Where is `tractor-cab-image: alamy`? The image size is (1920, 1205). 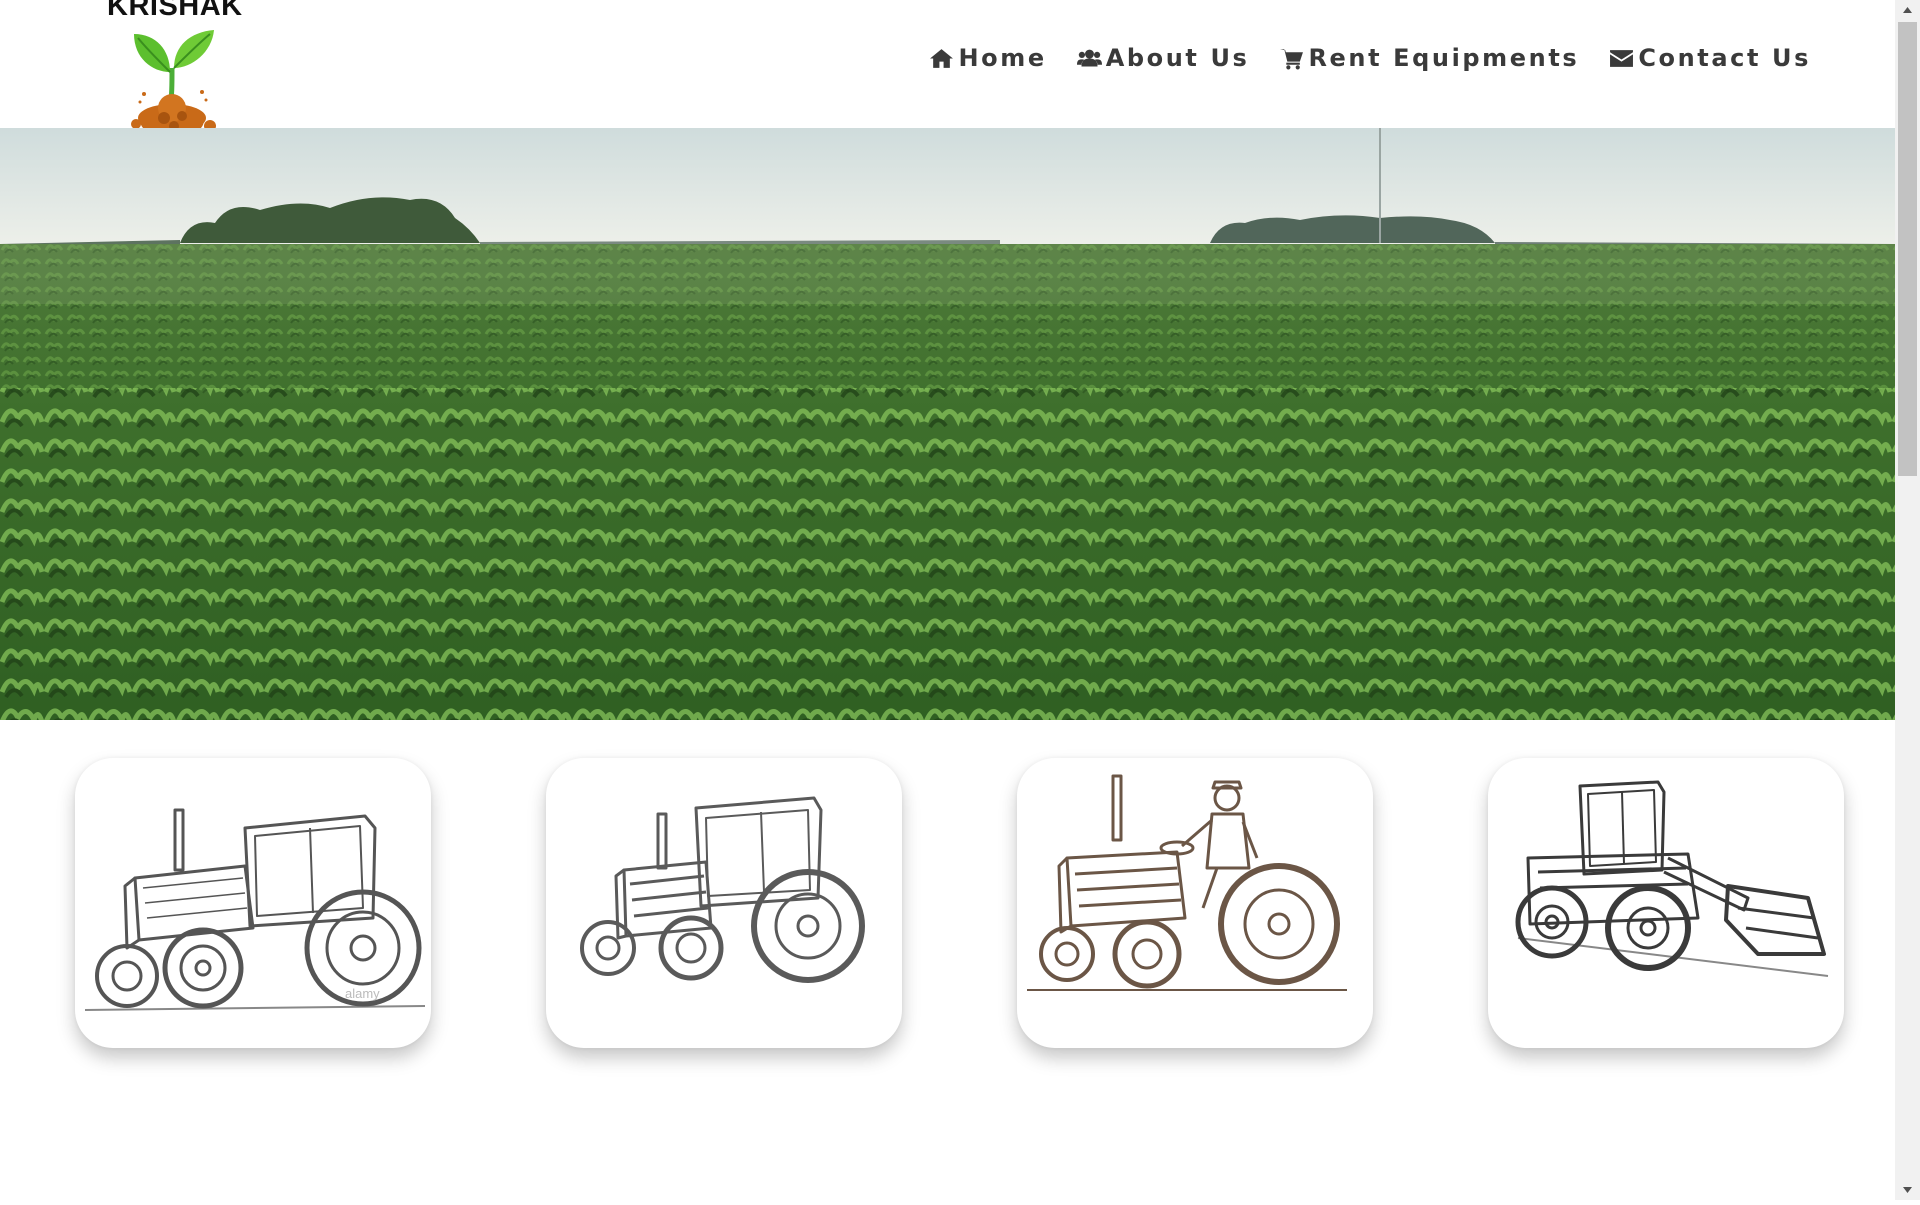 tractor-cab-image: alamy is located at coordinates (255, 909).